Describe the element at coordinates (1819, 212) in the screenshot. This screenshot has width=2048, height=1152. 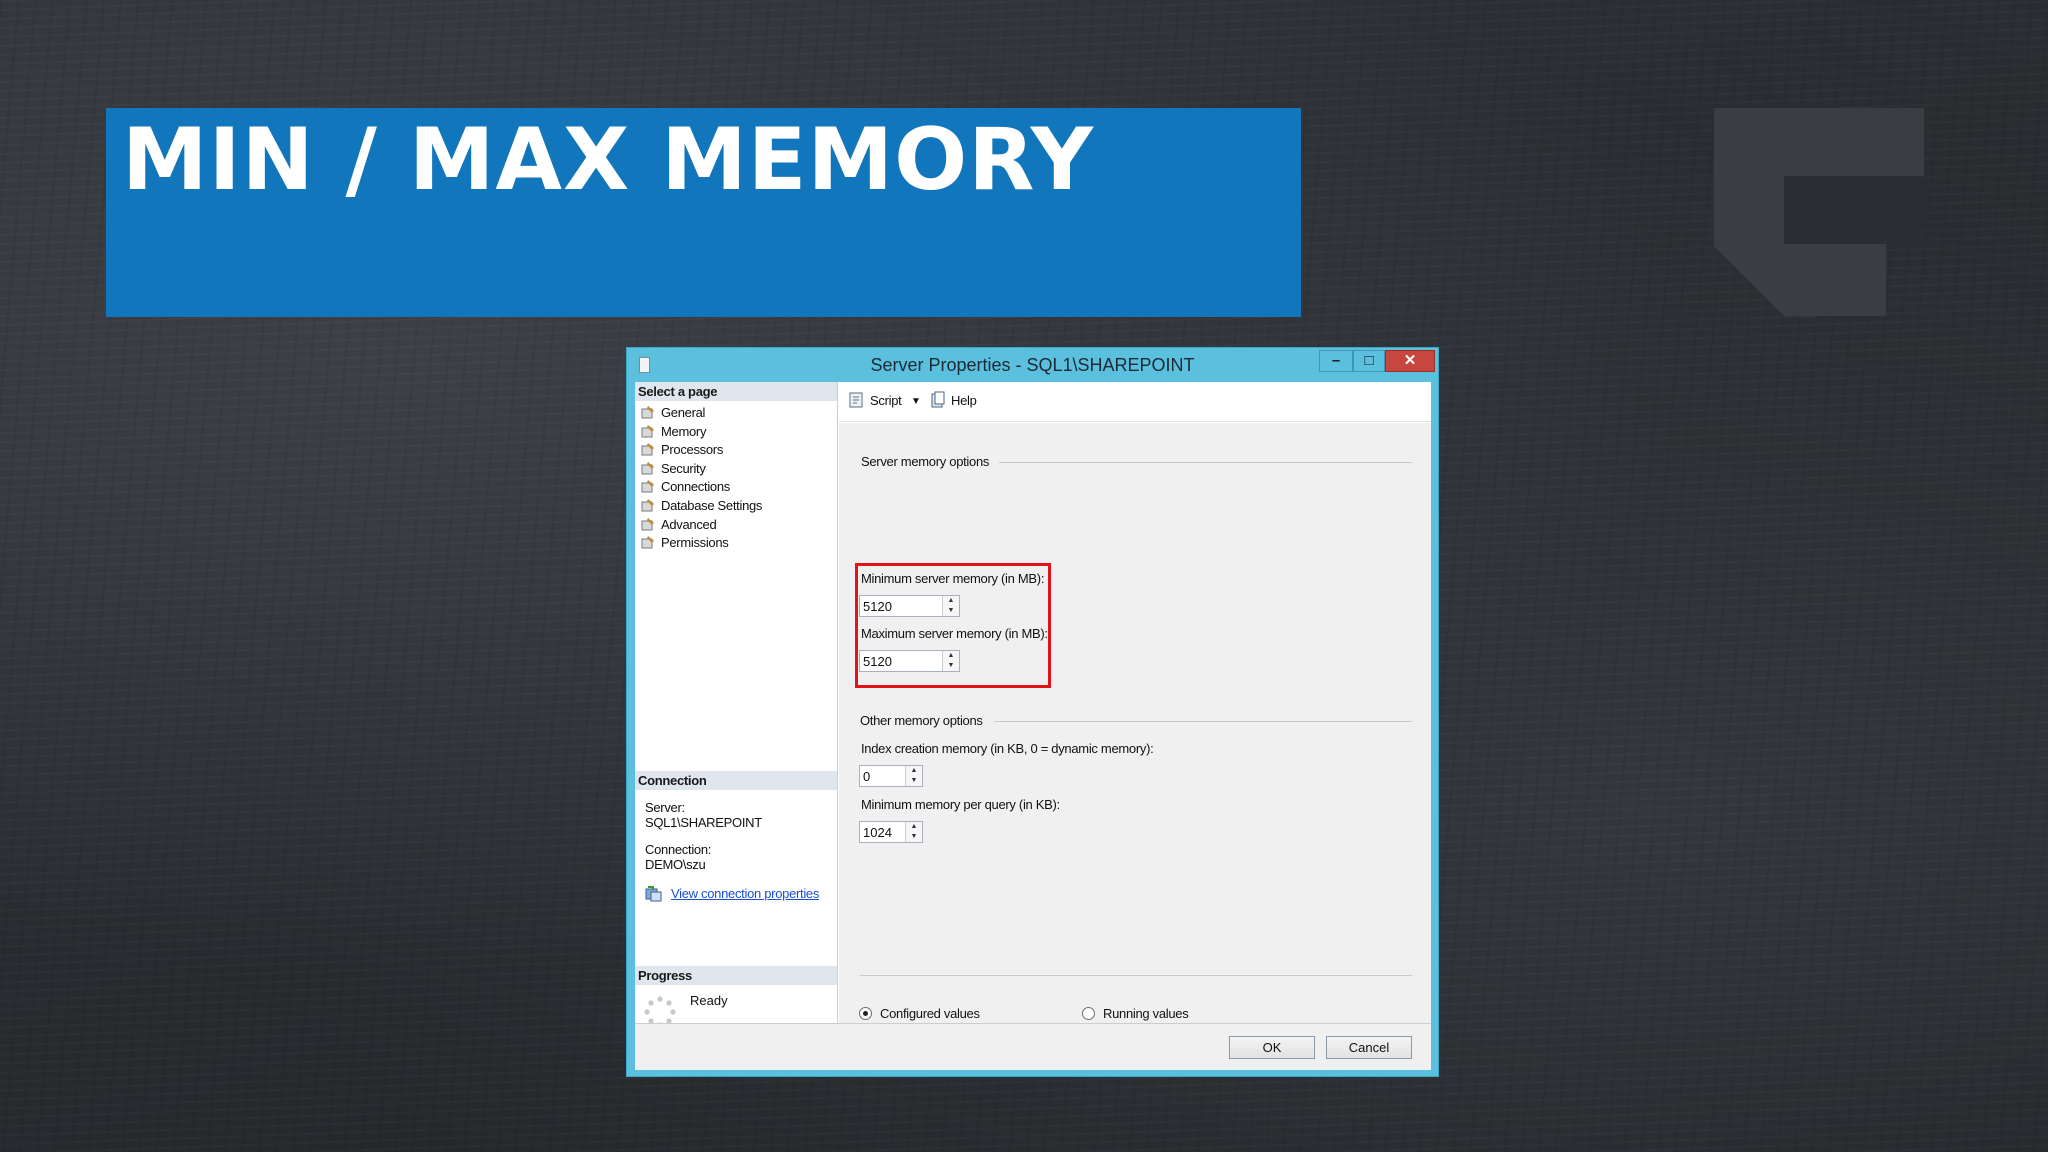
I see `logo-watermark-icon` at that location.